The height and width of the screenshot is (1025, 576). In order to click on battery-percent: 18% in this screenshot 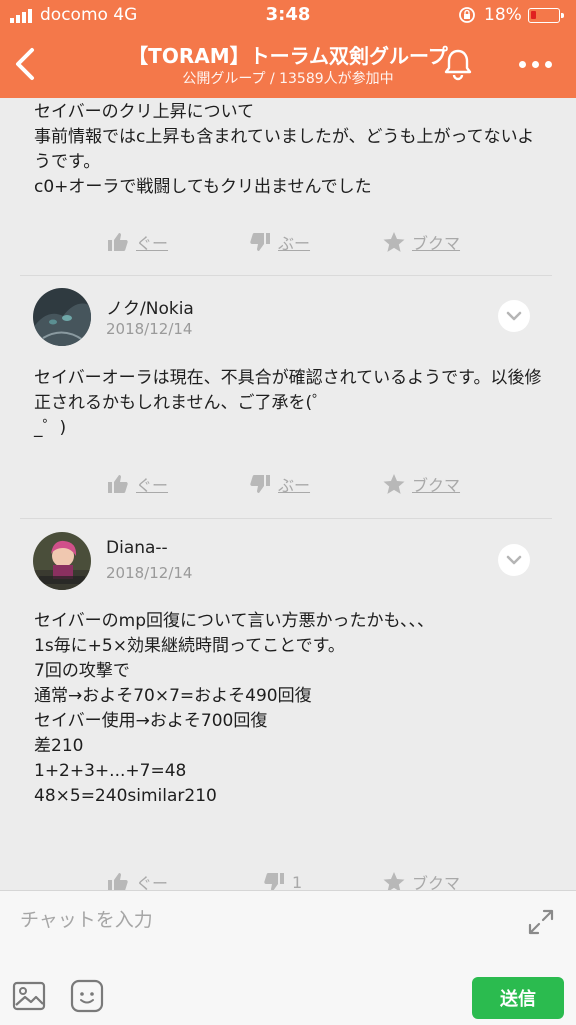, I will do `click(503, 15)`.